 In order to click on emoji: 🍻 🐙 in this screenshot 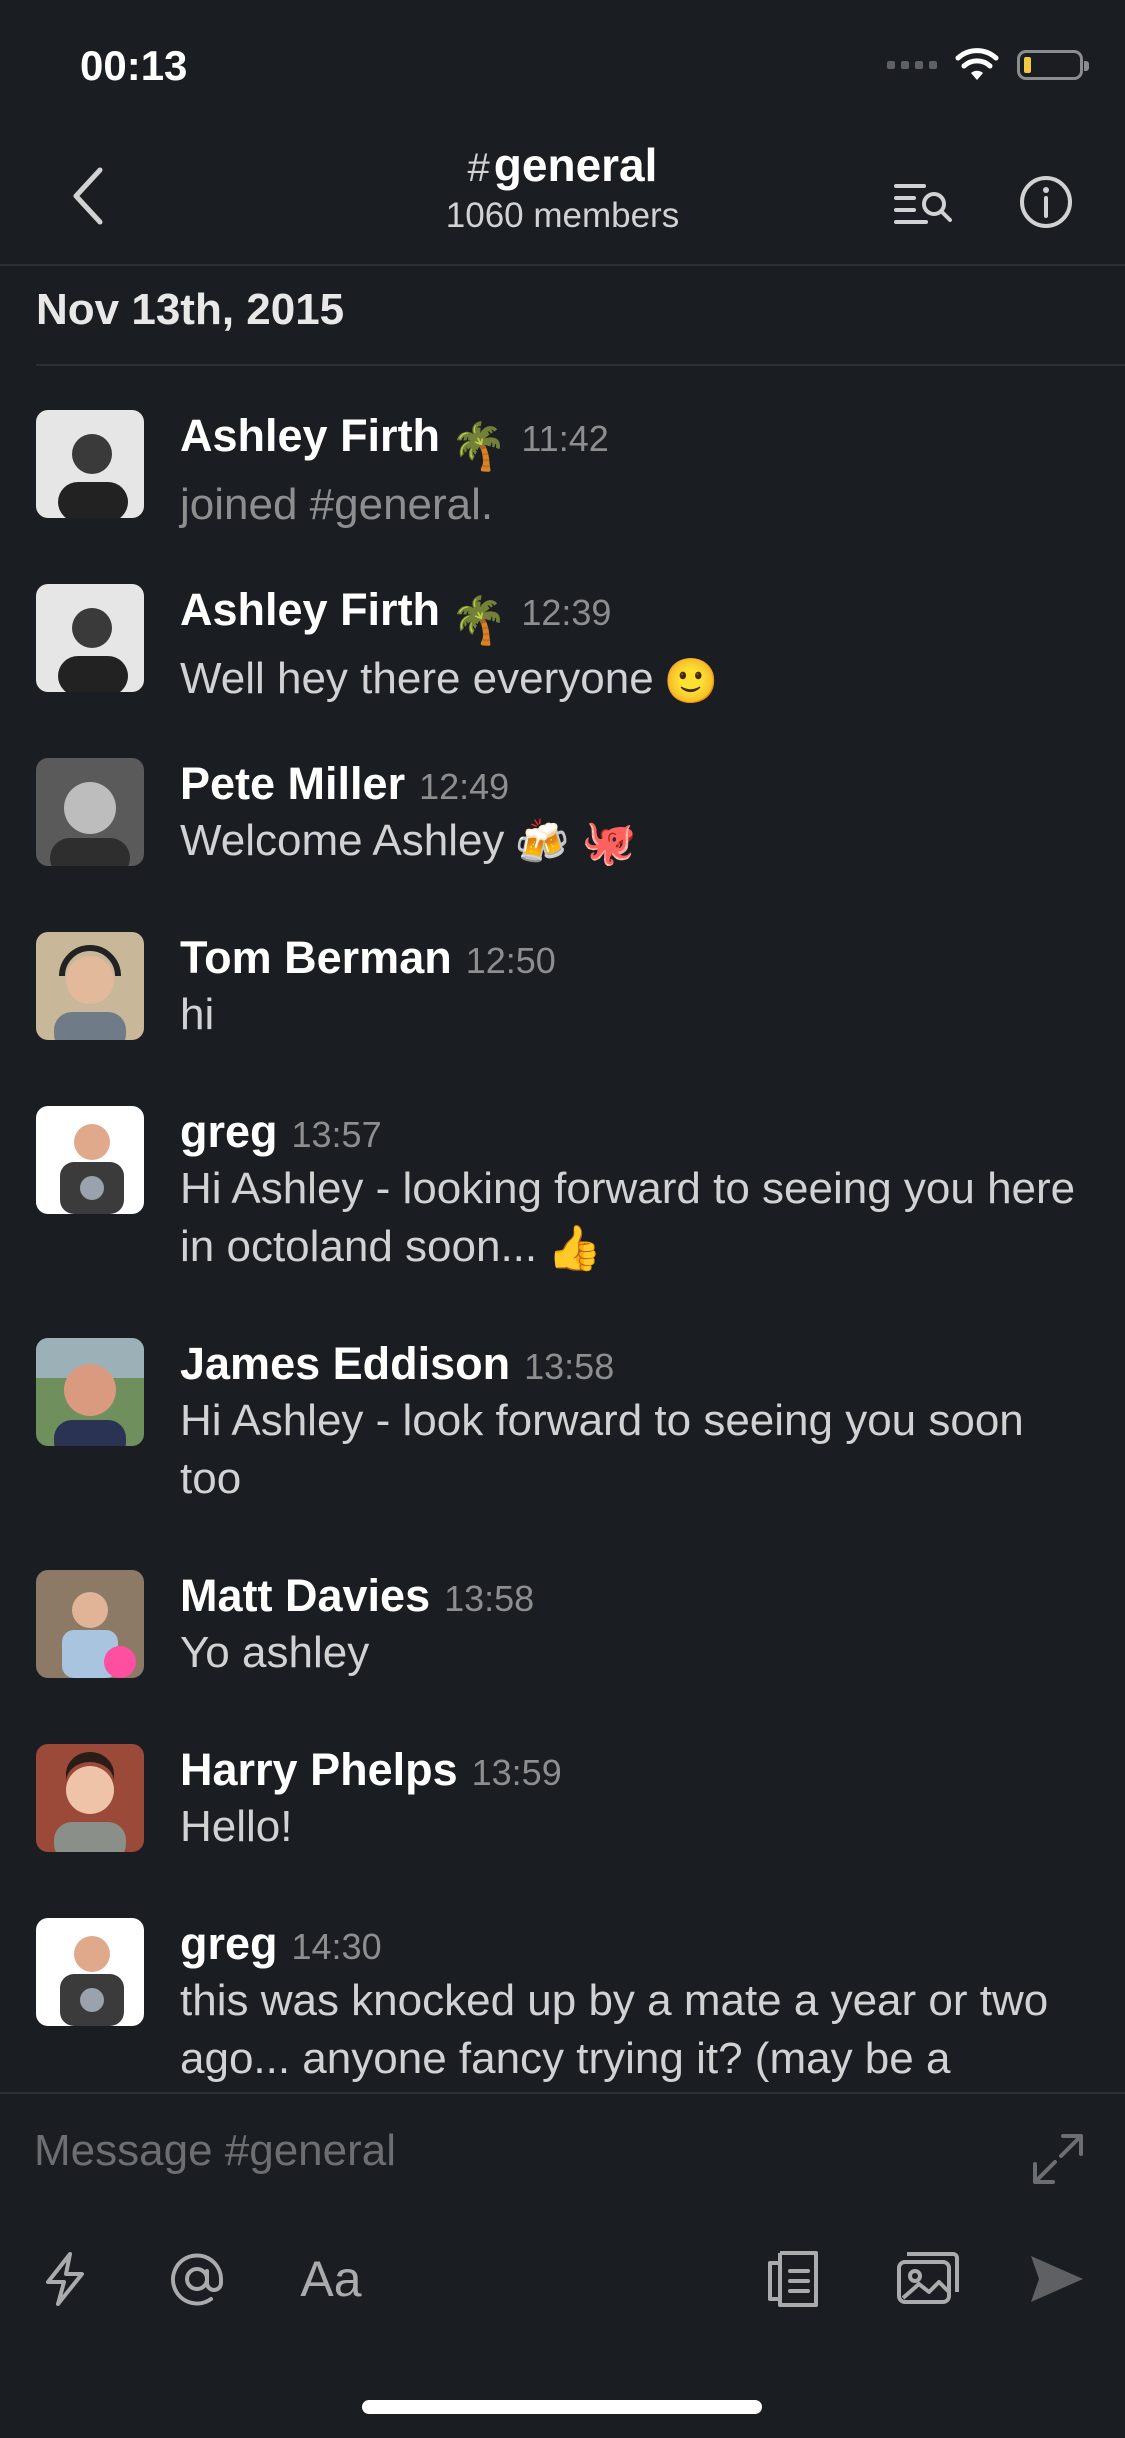, I will do `click(575, 843)`.